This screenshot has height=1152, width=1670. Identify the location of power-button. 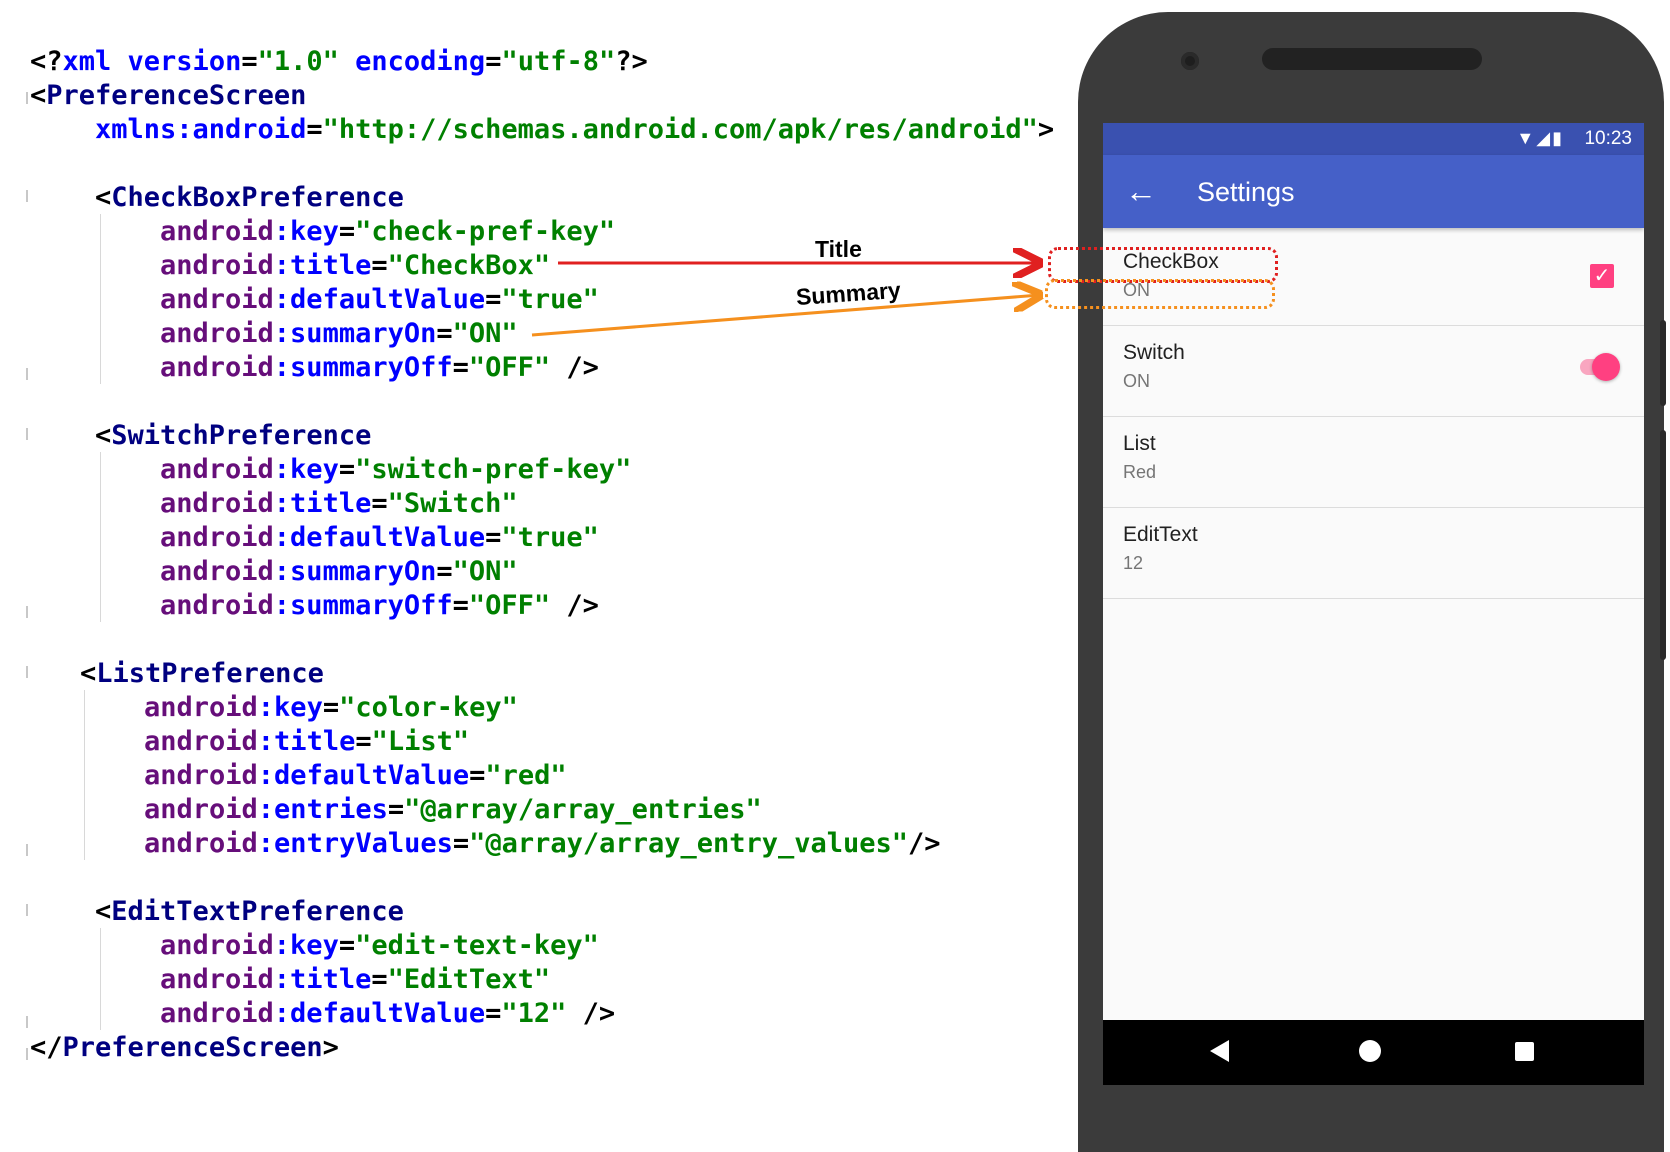
(1663, 363).